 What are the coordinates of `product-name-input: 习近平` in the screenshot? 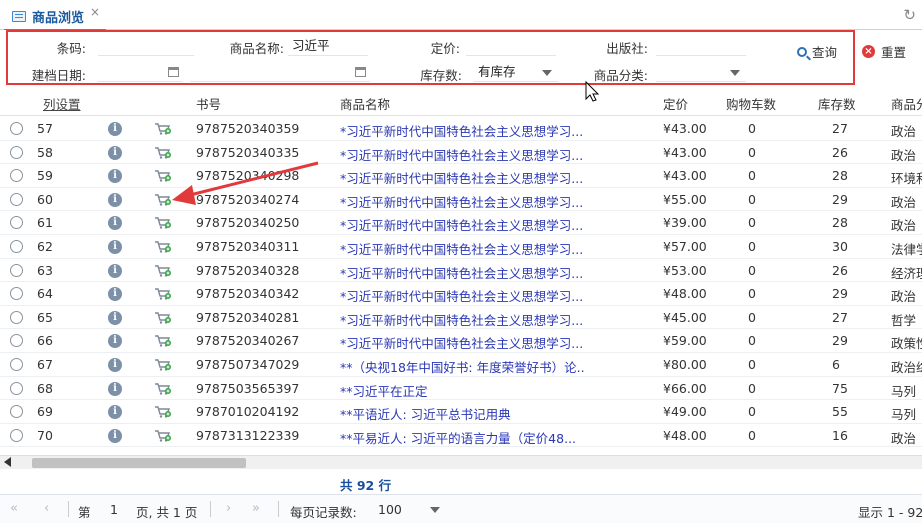 It's located at (328, 46).